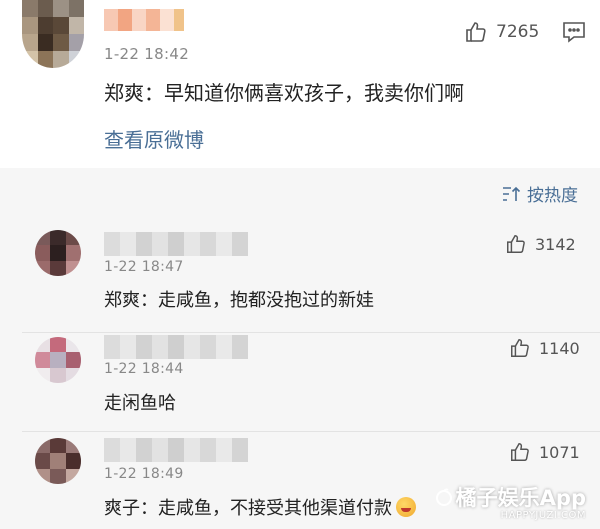 The height and width of the screenshot is (529, 600). I want to click on comment-like-button: 1140, so click(544, 348).